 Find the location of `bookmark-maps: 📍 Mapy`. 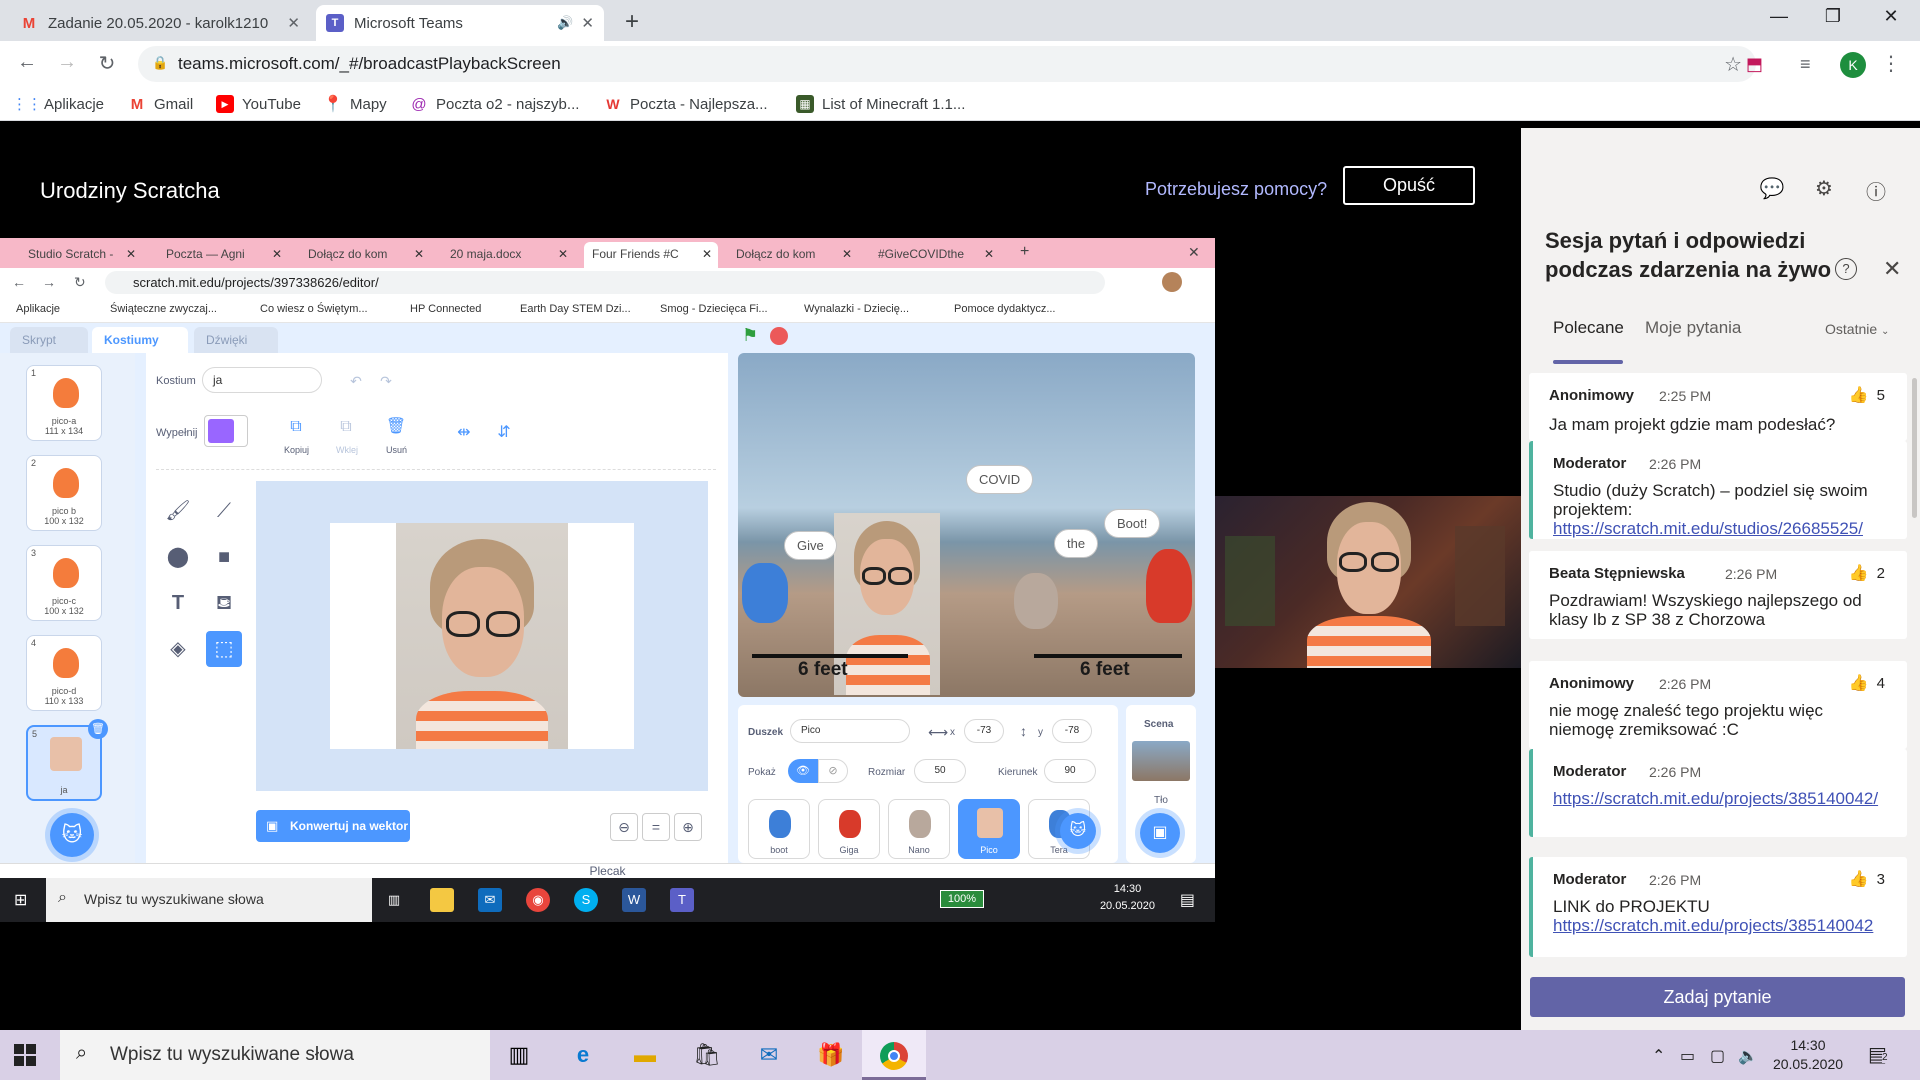

bookmark-maps: 📍 Mapy is located at coordinates (355, 104).